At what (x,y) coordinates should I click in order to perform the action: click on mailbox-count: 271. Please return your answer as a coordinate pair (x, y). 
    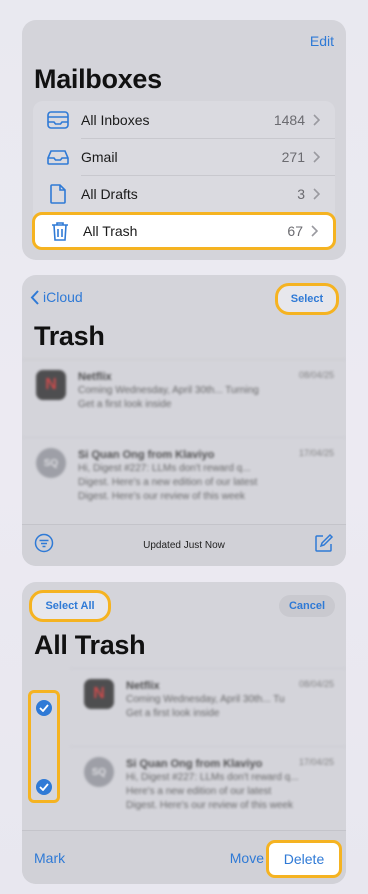
    Looking at the image, I should click on (293, 156).